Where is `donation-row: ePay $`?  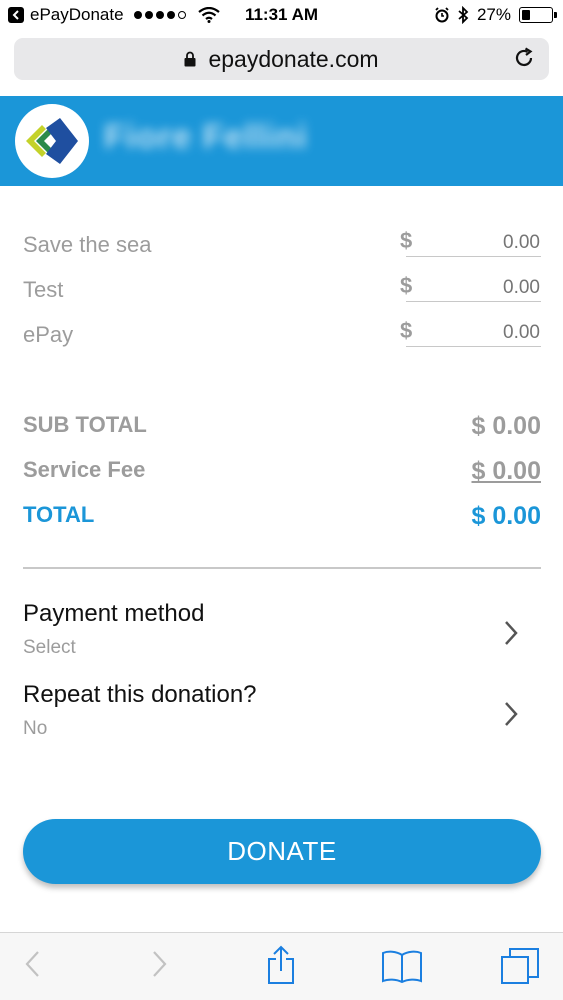 donation-row: ePay $ is located at coordinates (282, 340).